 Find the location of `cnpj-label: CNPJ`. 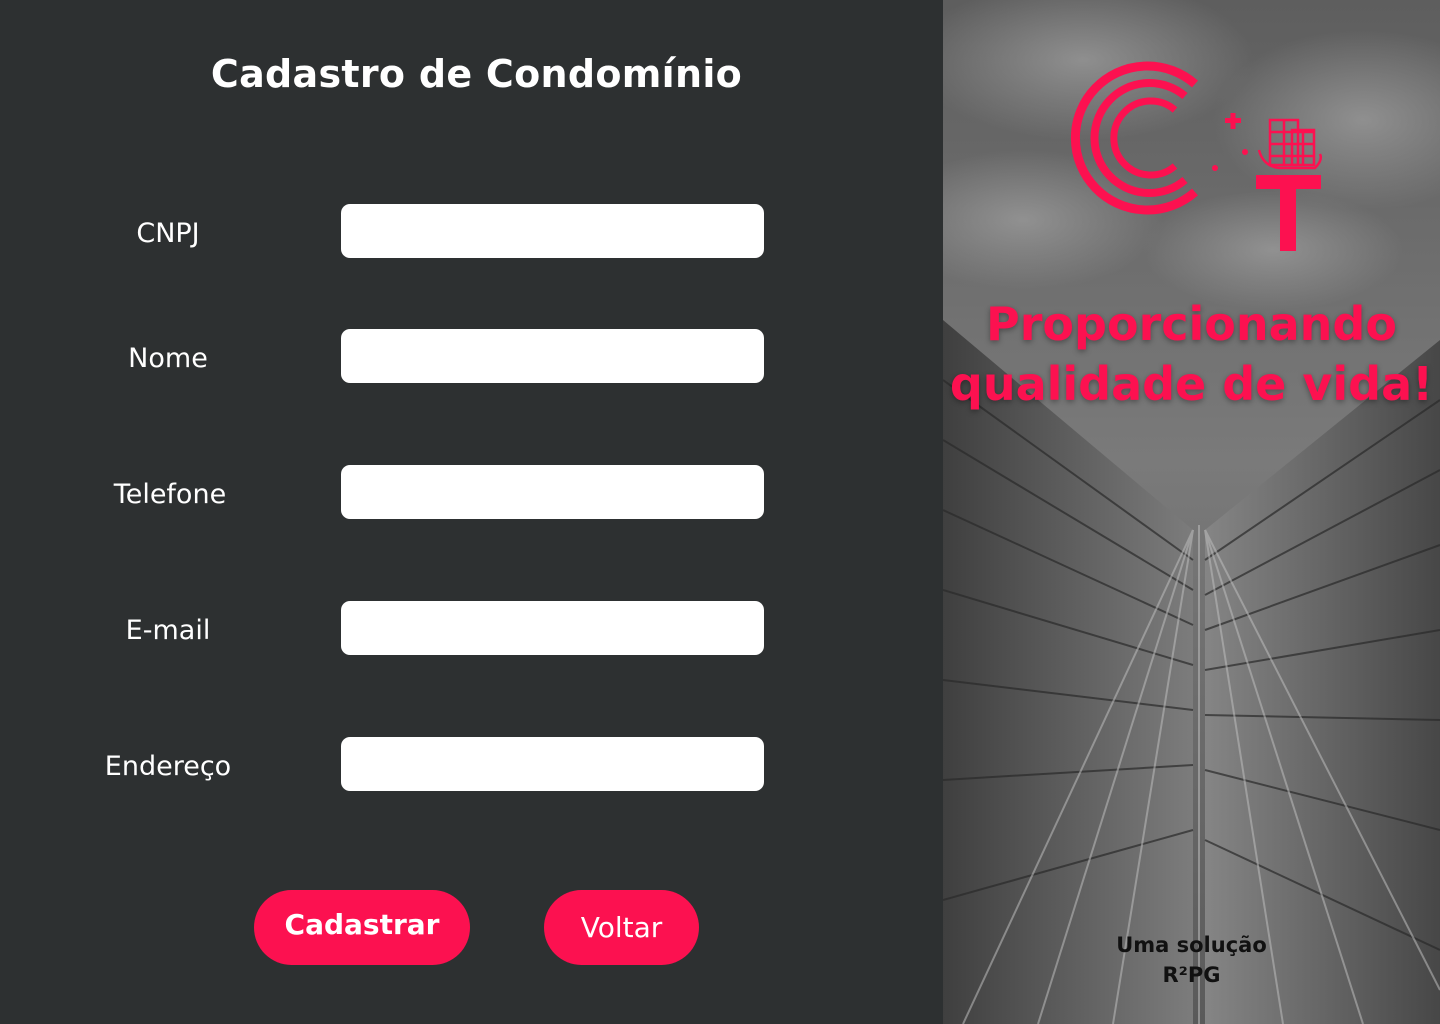

cnpj-label: CNPJ is located at coordinates (168, 233).